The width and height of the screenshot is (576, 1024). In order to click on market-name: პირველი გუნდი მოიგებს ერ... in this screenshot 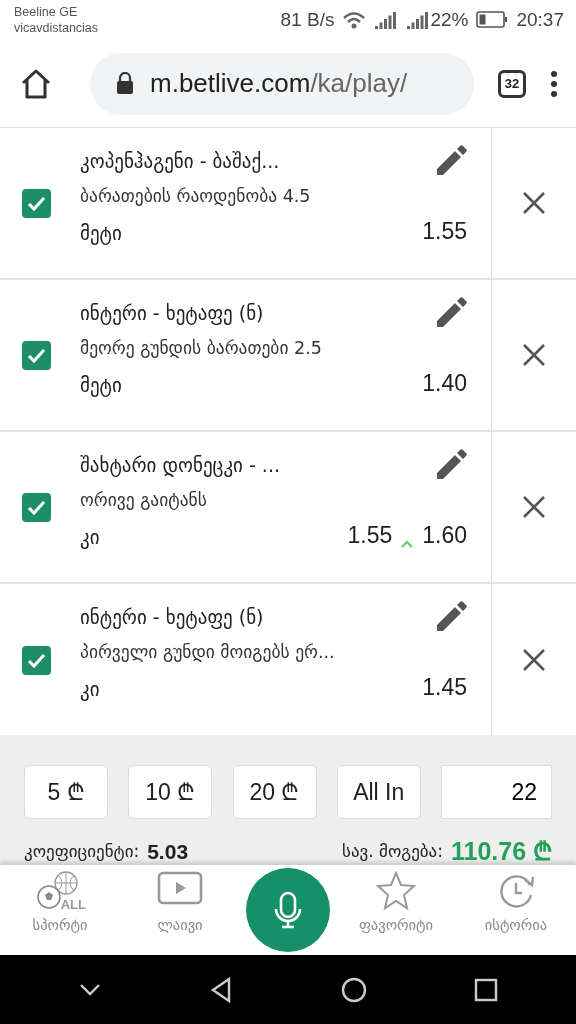, I will do `click(208, 652)`.